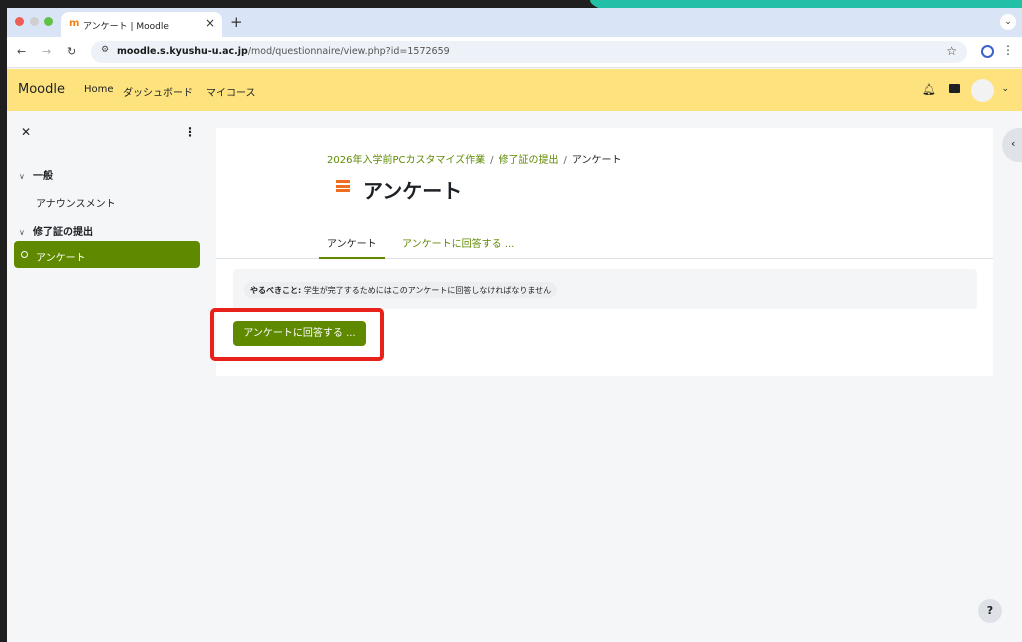 The image size is (1022, 642). I want to click on drawer-item-questionnaire: アンケート, so click(107, 254).